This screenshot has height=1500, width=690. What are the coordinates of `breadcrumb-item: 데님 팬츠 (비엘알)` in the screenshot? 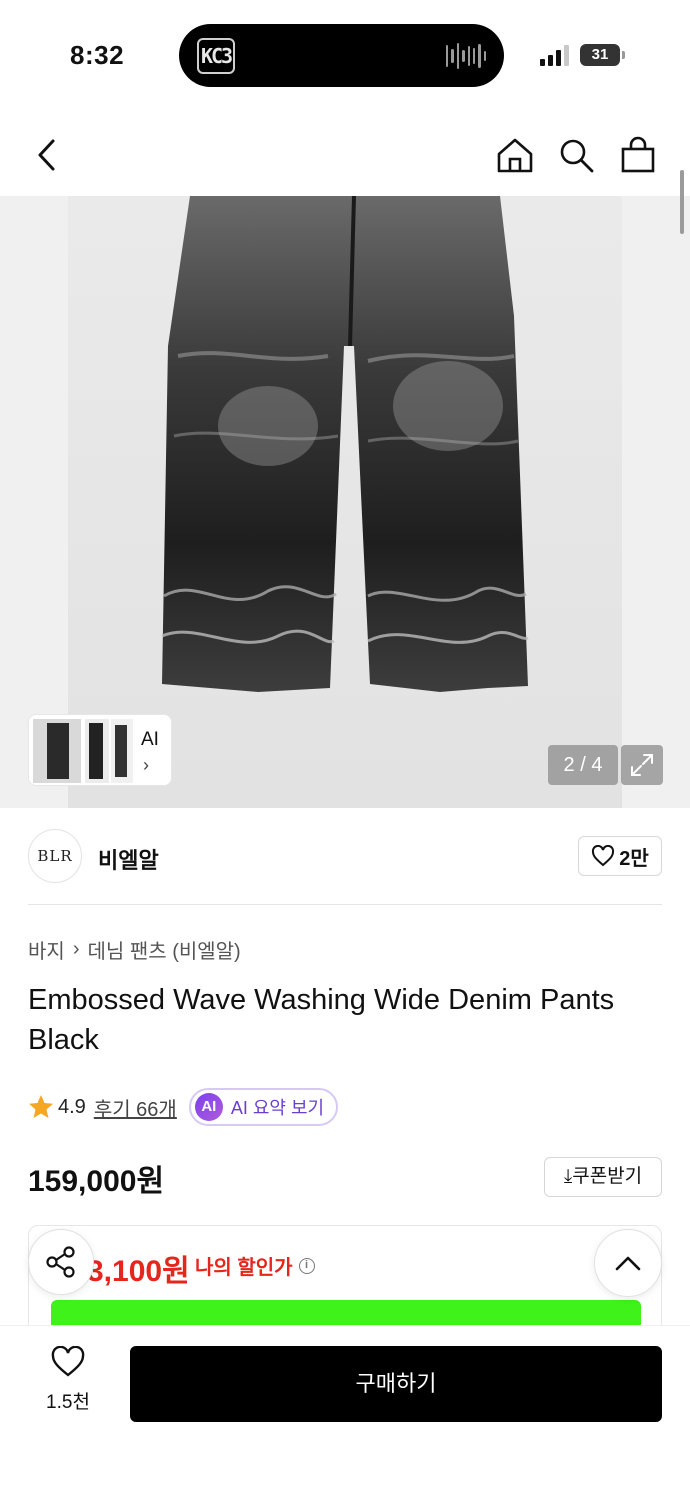 It's located at (163, 949).